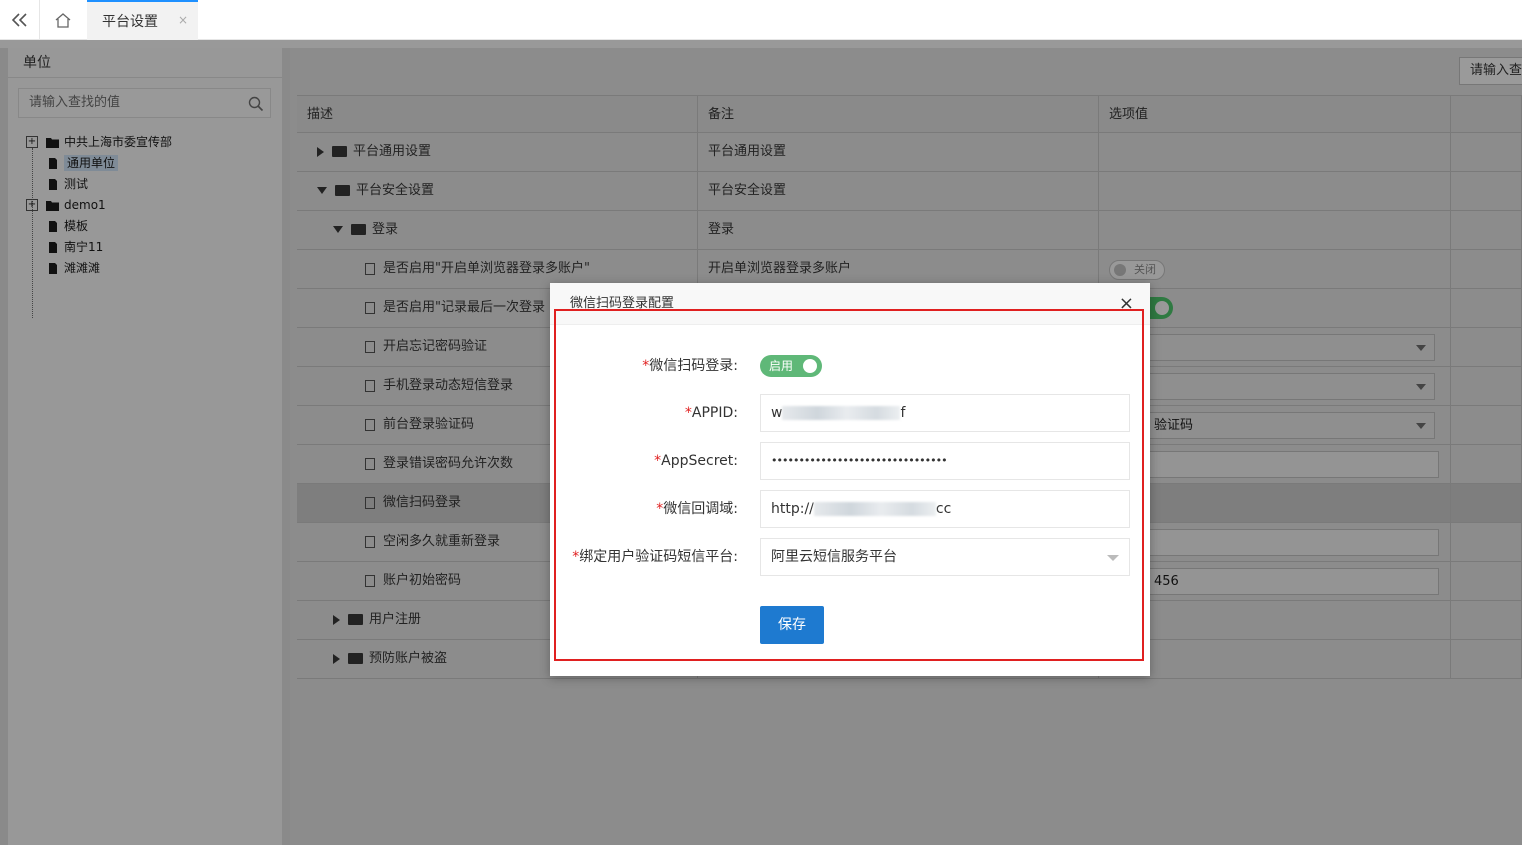 This screenshot has height=845, width=1522. What do you see at coordinates (130, 22) in the screenshot?
I see `tab-label: 平台设置` at bounding box center [130, 22].